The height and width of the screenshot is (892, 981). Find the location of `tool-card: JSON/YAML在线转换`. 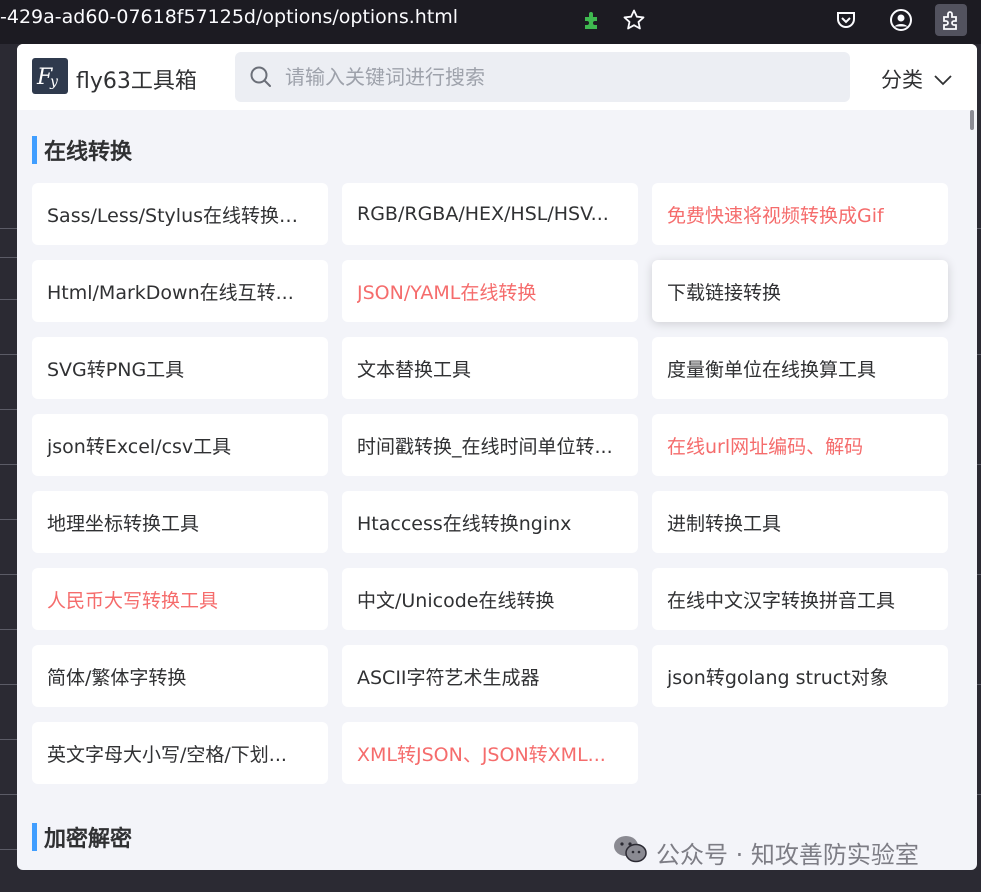

tool-card: JSON/YAML在线转换 is located at coordinates (490, 291).